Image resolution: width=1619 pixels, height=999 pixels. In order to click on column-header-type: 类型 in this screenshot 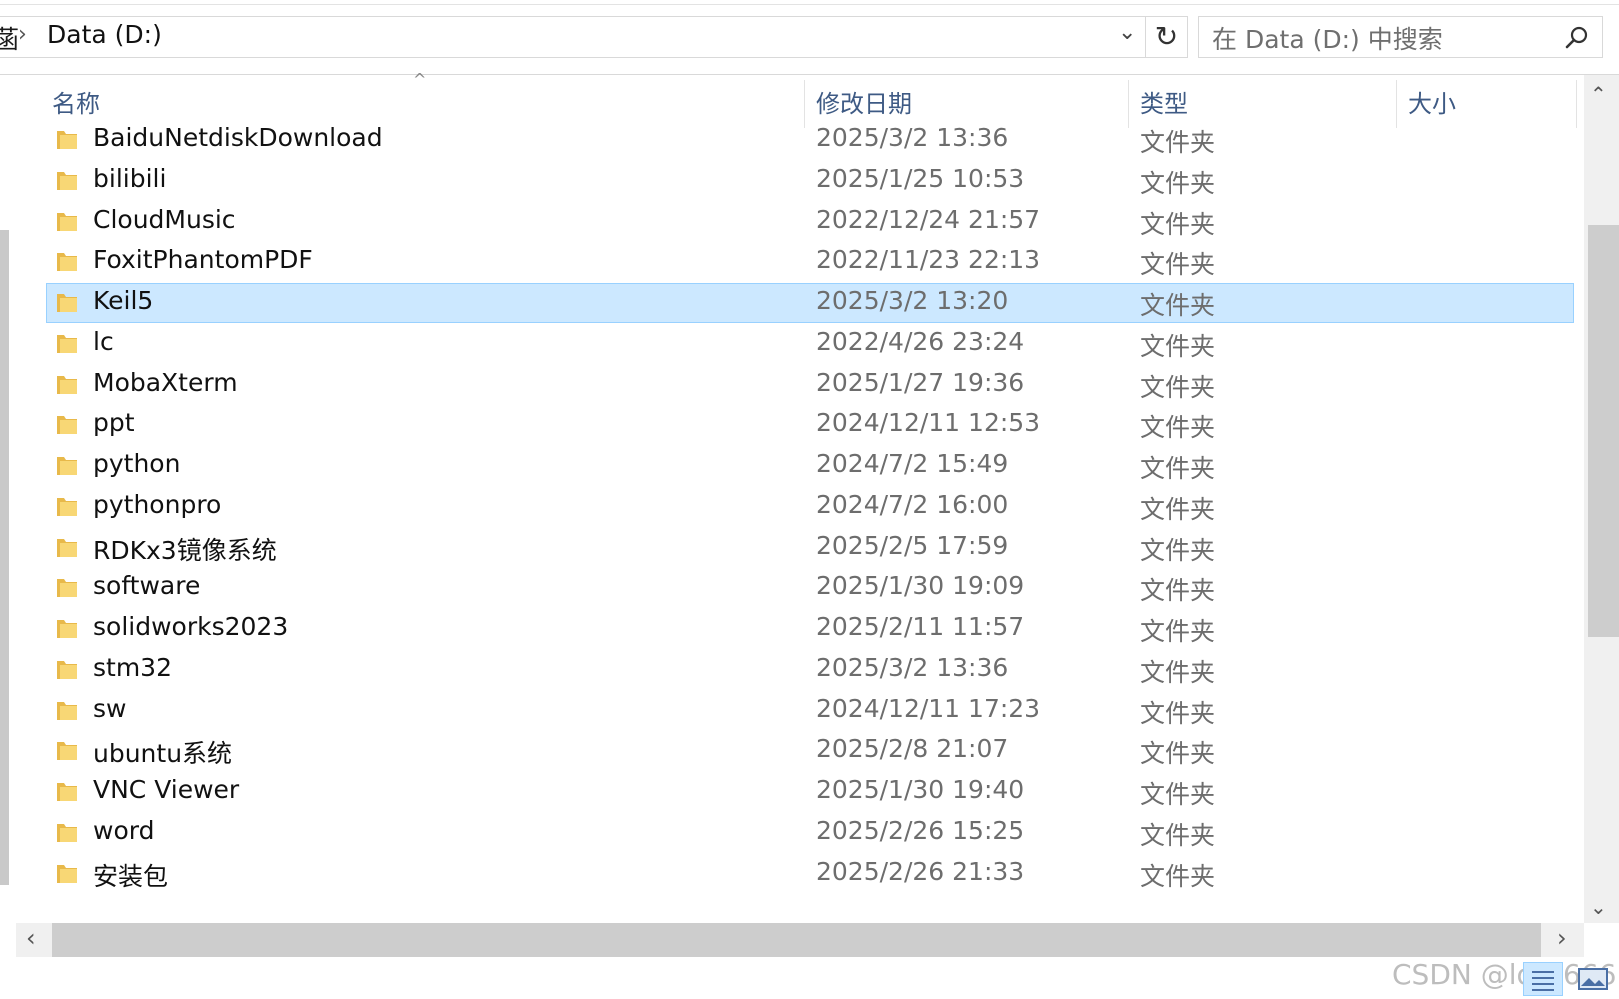, I will do `click(1164, 101)`.